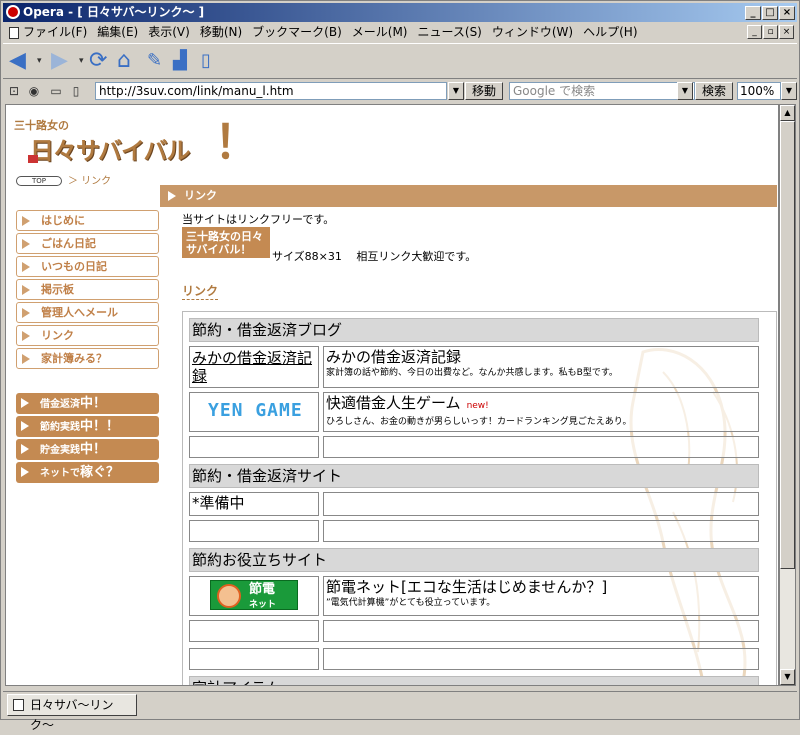  I want to click on logo-exclamation: ！, so click(237, 142).